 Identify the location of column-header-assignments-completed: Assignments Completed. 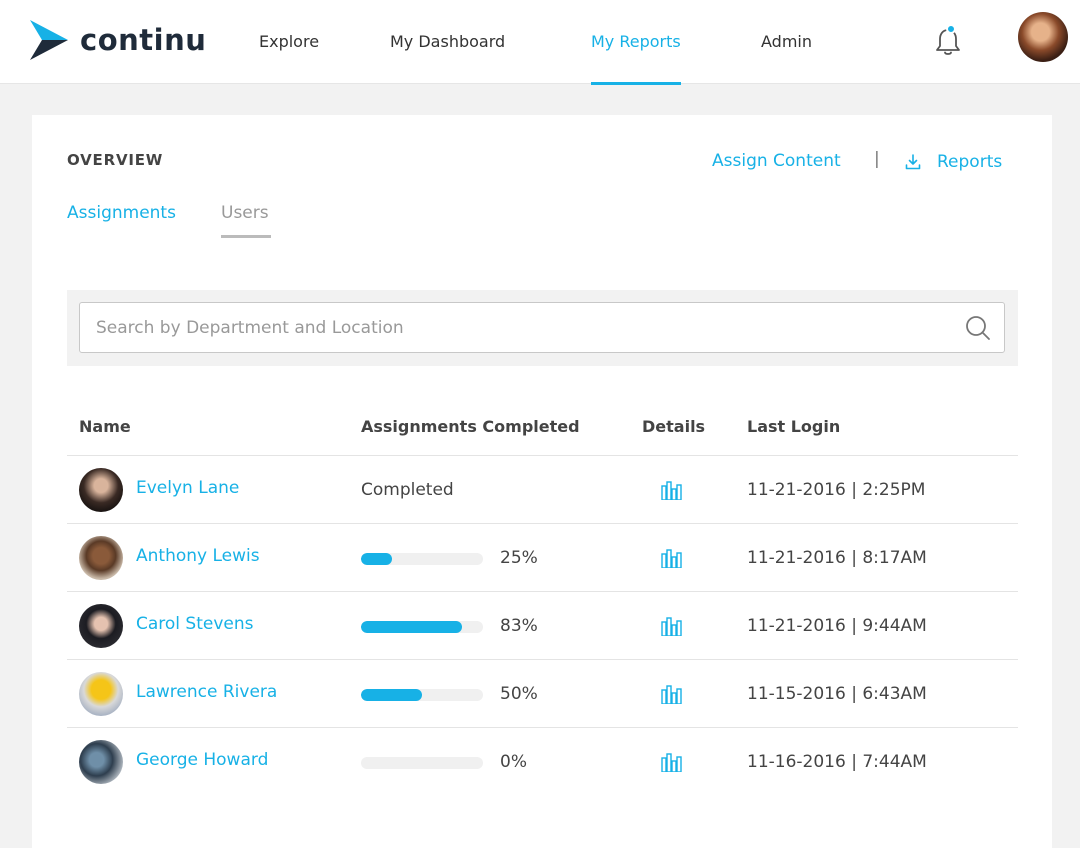
(470, 426).